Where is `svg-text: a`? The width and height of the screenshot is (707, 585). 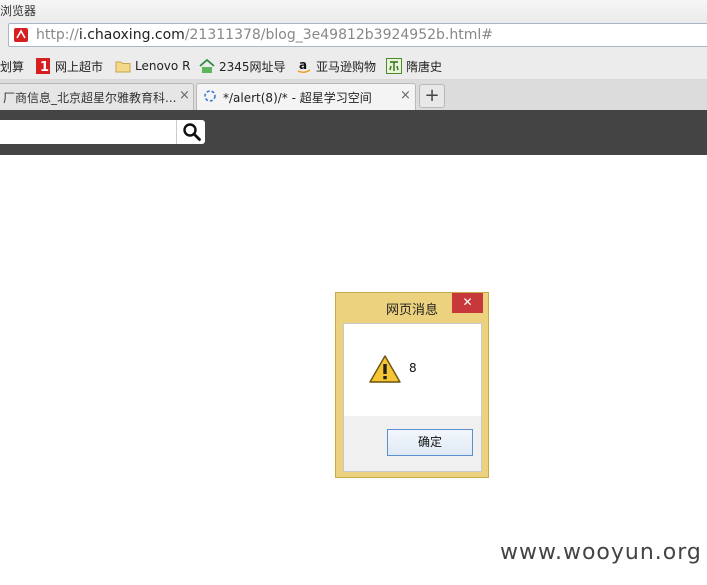 svg-text: a is located at coordinates (303, 65).